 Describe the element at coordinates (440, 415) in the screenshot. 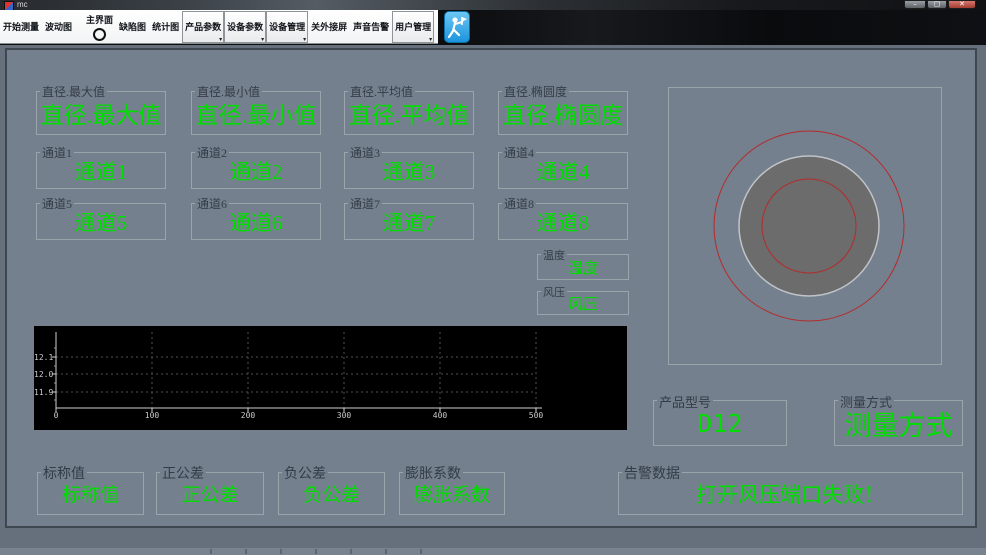

I see `x-tick-label: 400` at that location.